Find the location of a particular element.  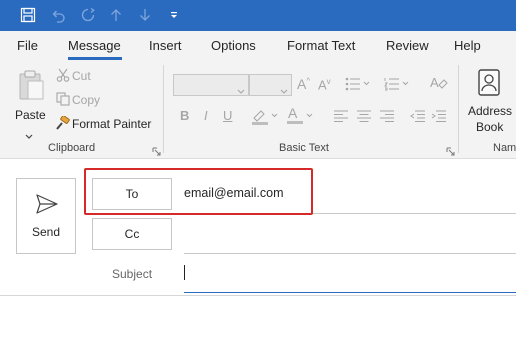

basic-text-dialog-launcher-icon is located at coordinates (450, 149).